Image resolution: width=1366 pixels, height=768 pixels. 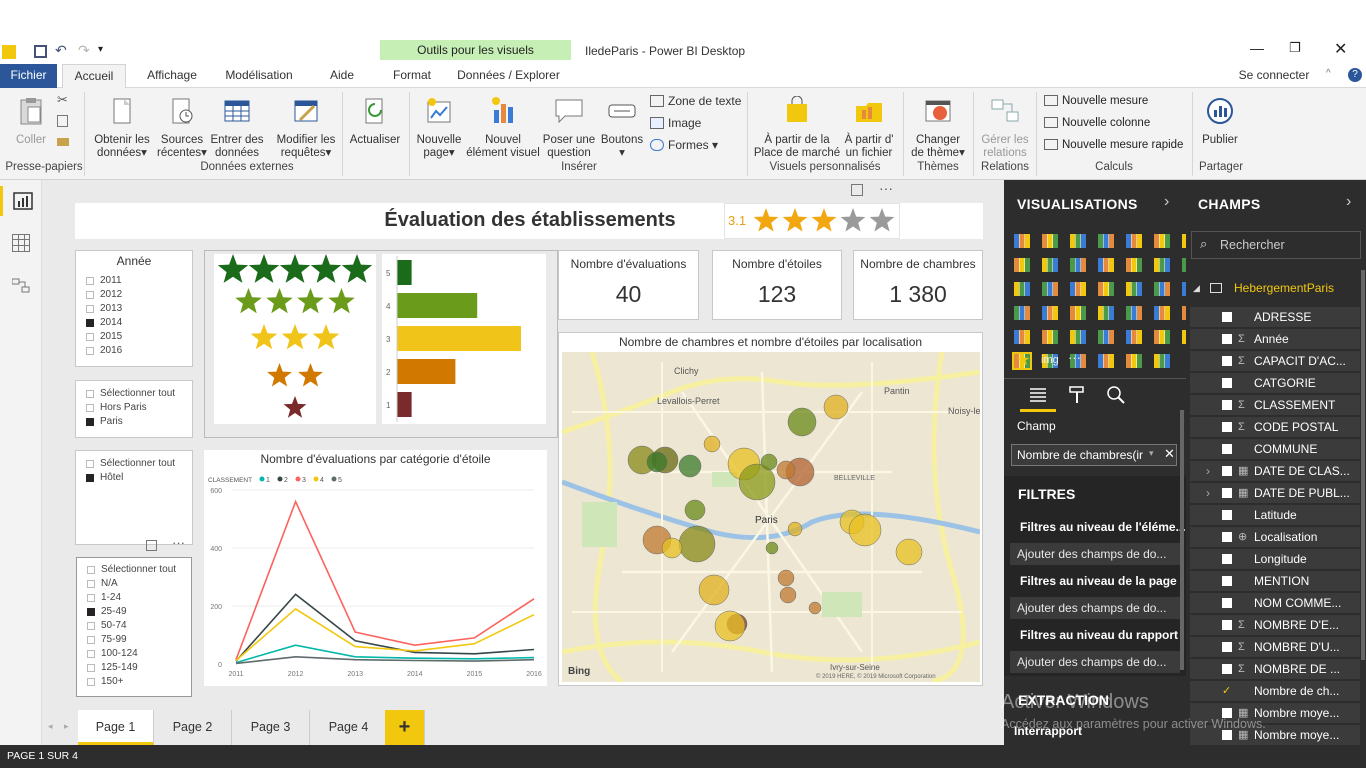 What do you see at coordinates (695, 101) in the screenshot?
I see `zone-texte-button: Zone de texte` at bounding box center [695, 101].